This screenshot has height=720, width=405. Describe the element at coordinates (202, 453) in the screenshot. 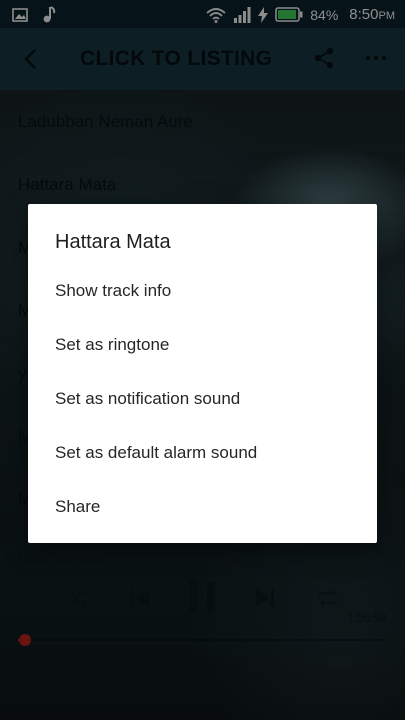

I see `menu-item-set-alarm-sound: Set as default alarm sound` at that location.